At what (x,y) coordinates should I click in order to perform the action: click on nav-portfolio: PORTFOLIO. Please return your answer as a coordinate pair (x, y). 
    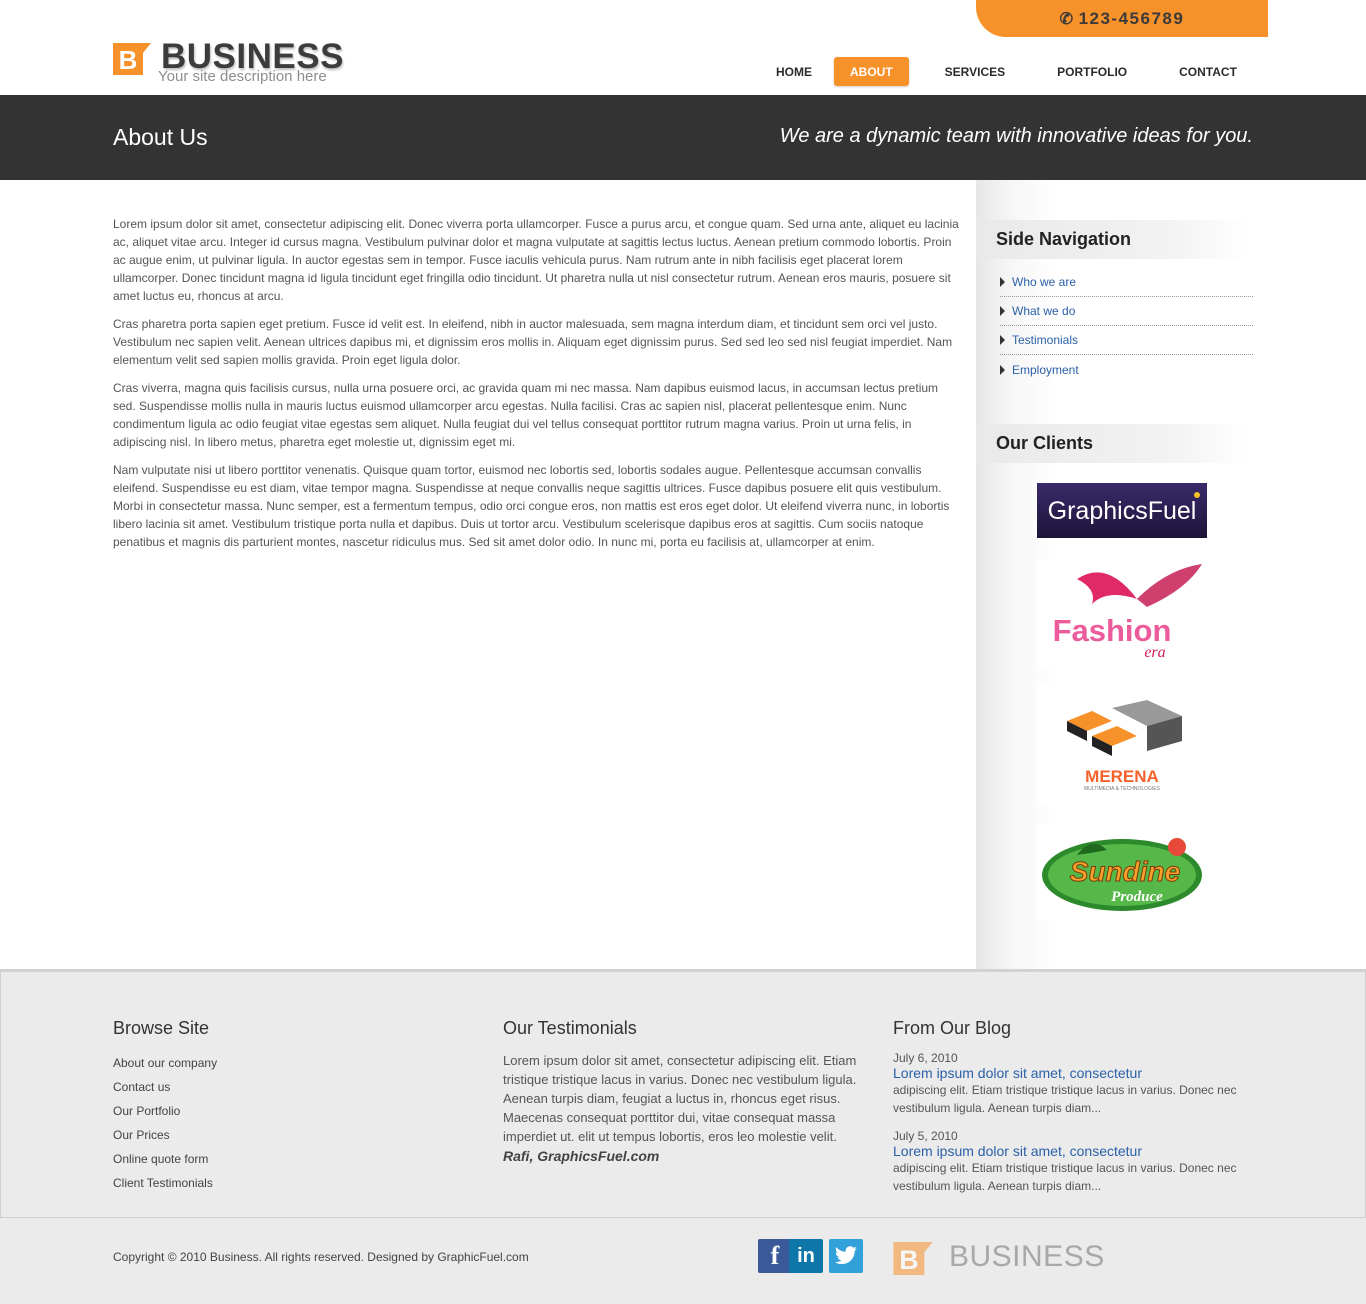
    Looking at the image, I should click on (1092, 71).